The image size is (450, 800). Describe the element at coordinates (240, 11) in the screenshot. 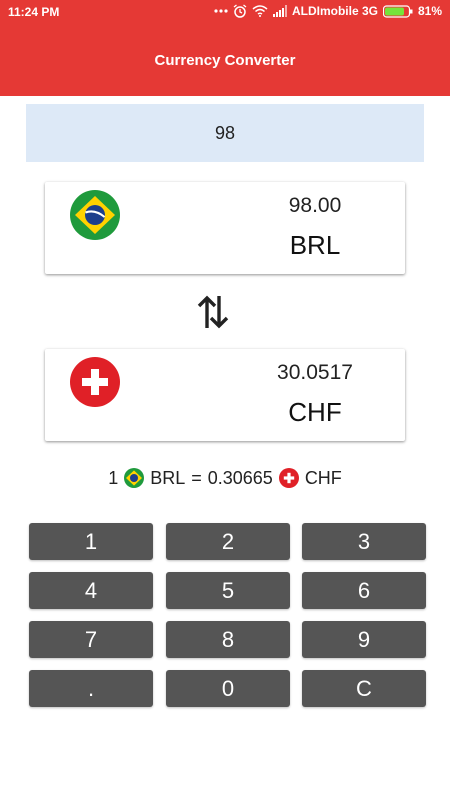

I see `alarm-icon` at that location.